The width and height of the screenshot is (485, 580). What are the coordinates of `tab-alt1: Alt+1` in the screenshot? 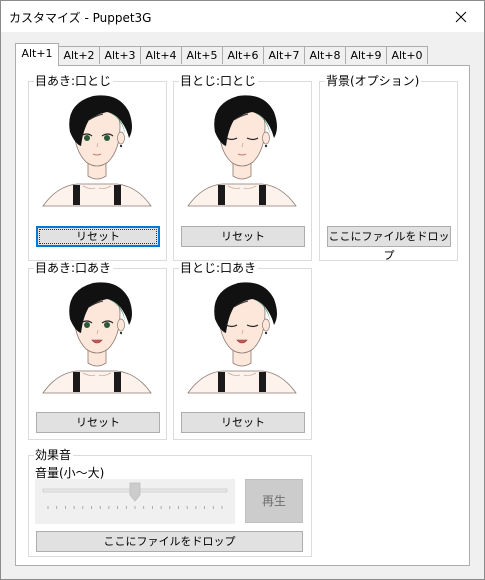 It's located at (37, 54).